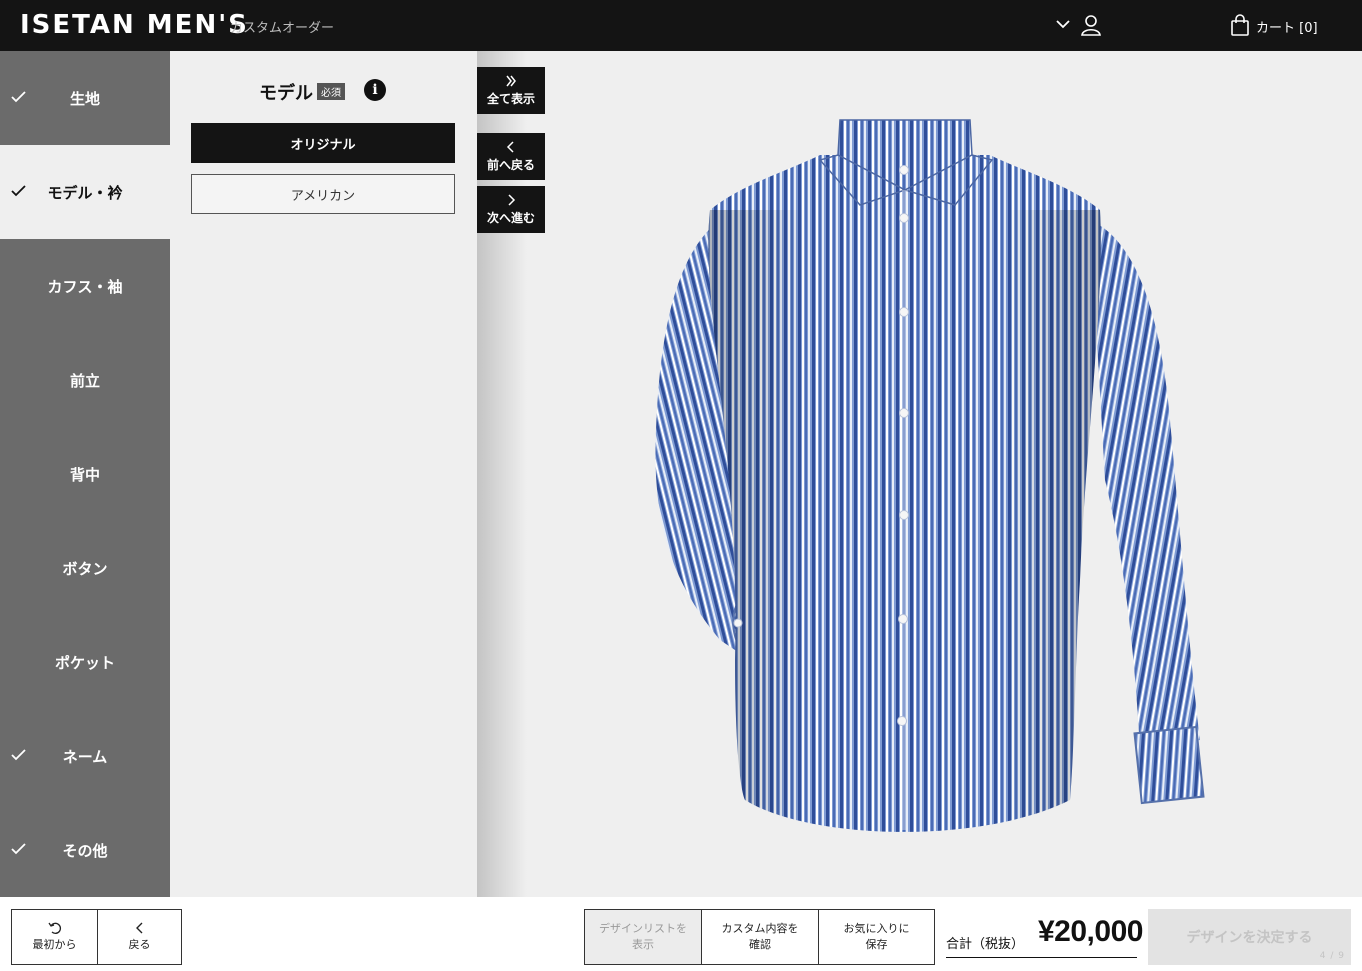 This screenshot has height=971, width=1362. I want to click on show-all-label: 全て表示, so click(510, 98).